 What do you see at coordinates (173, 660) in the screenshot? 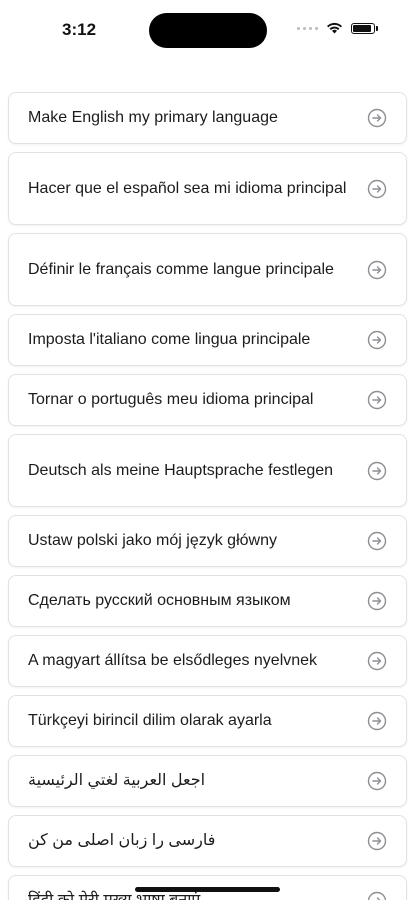
I see `language-option-label: A magyart állítsa be elsődleges nyelvnek` at bounding box center [173, 660].